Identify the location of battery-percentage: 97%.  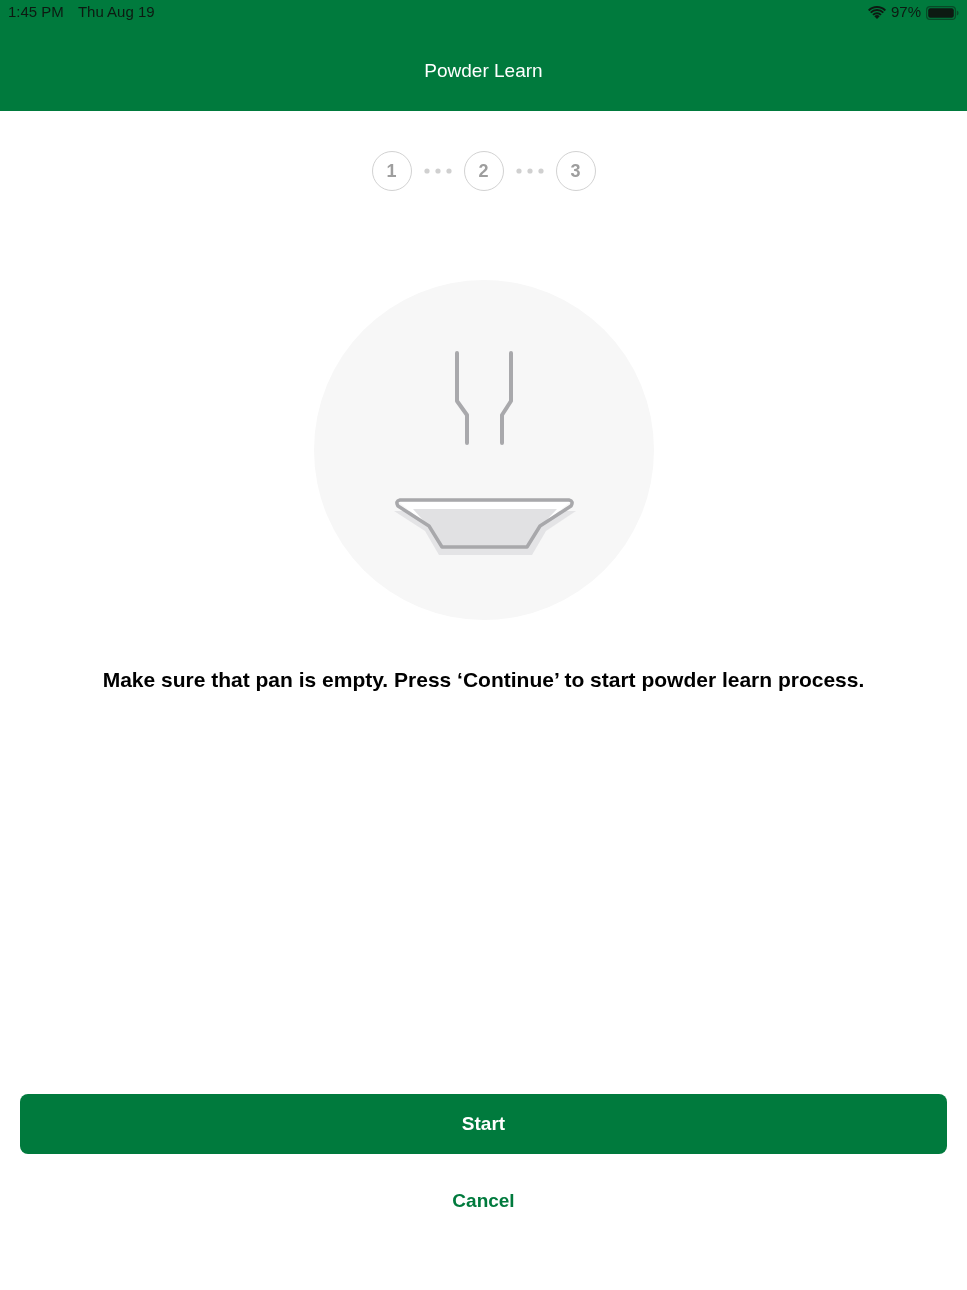
(905, 12).